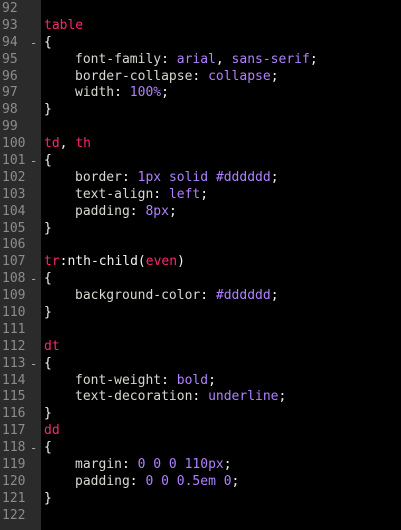  I want to click on line-number-text: 105, so click(14, 228).